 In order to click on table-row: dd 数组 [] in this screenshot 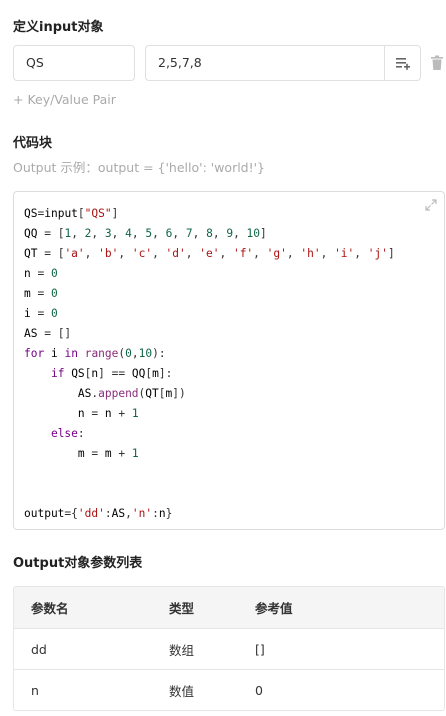, I will do `click(229, 648)`.